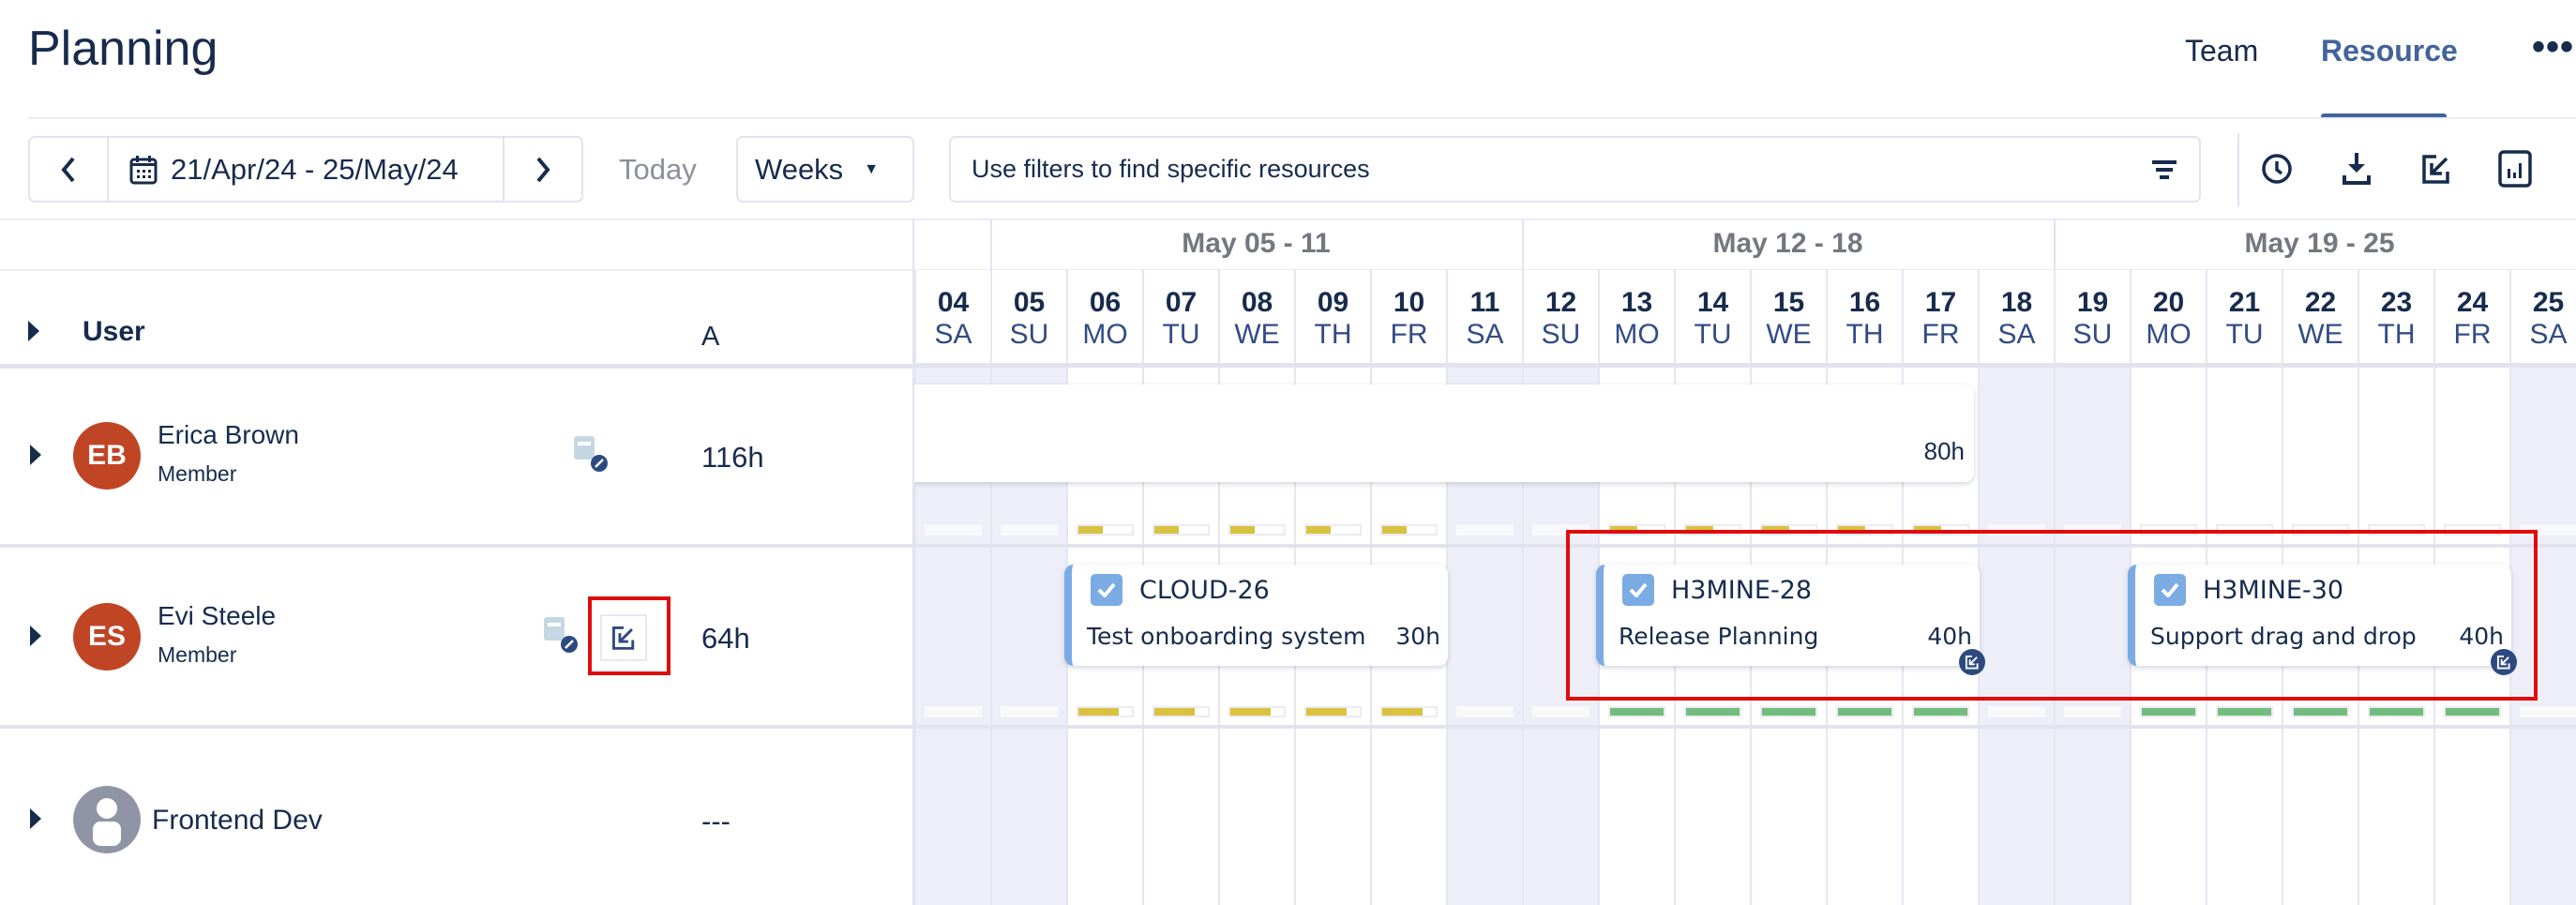  What do you see at coordinates (457, 638) in the screenshot?
I see `user-row: ES Evi Steele Member 64h` at bounding box center [457, 638].